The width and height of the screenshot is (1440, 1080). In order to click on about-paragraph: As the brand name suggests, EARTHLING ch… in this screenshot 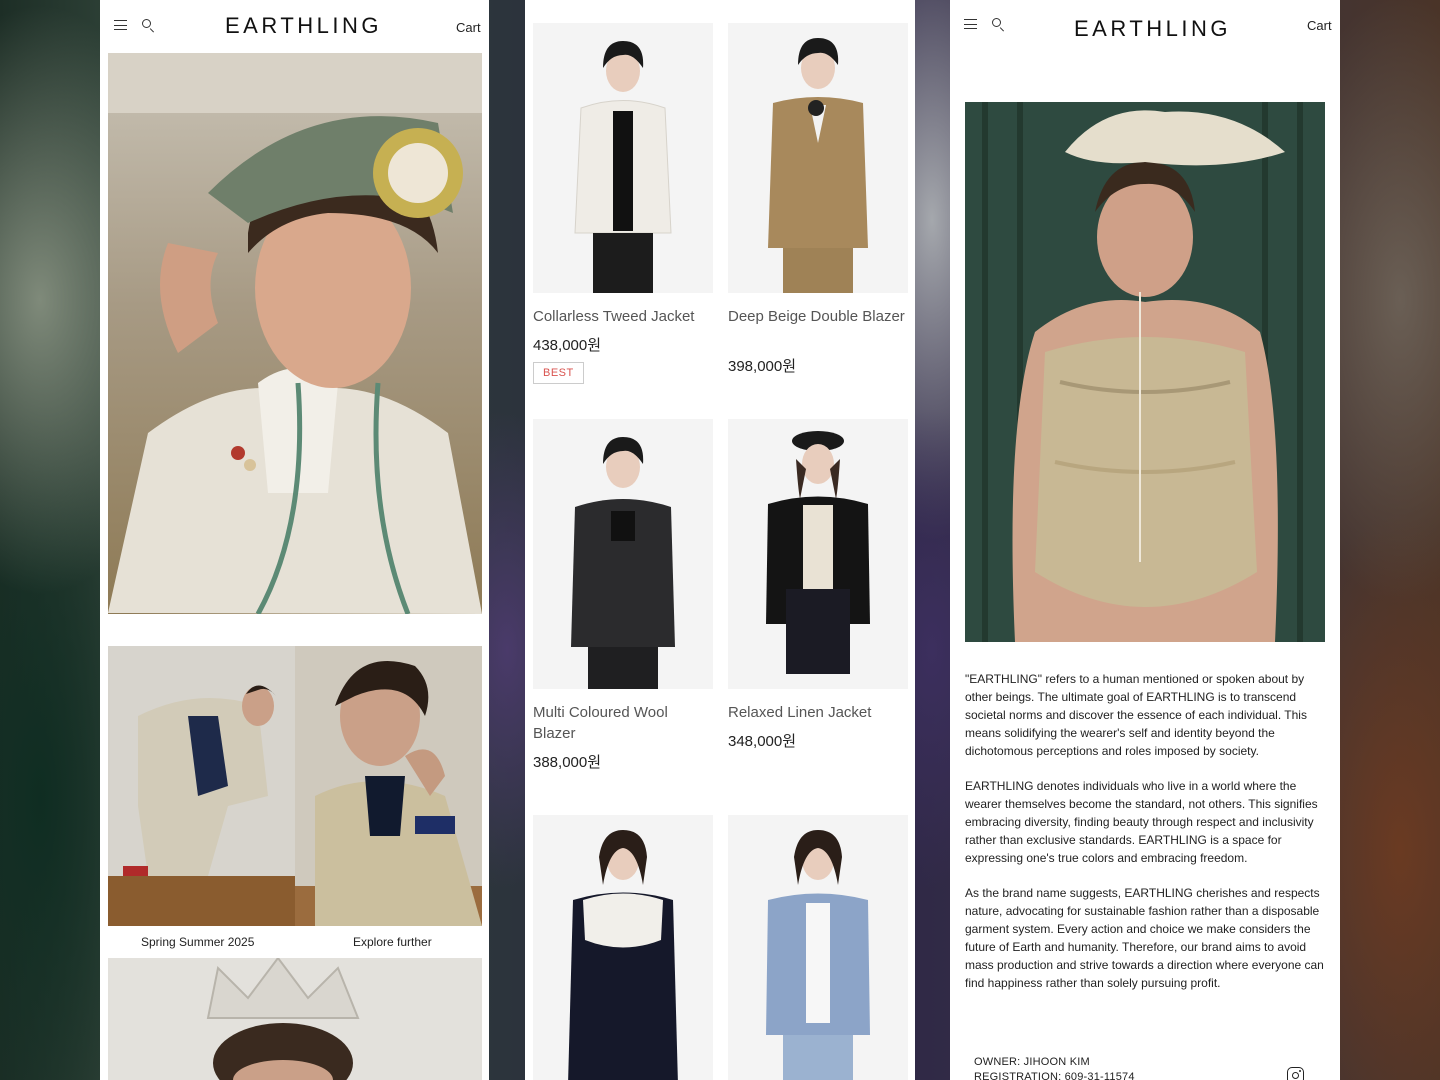, I will do `click(1144, 938)`.